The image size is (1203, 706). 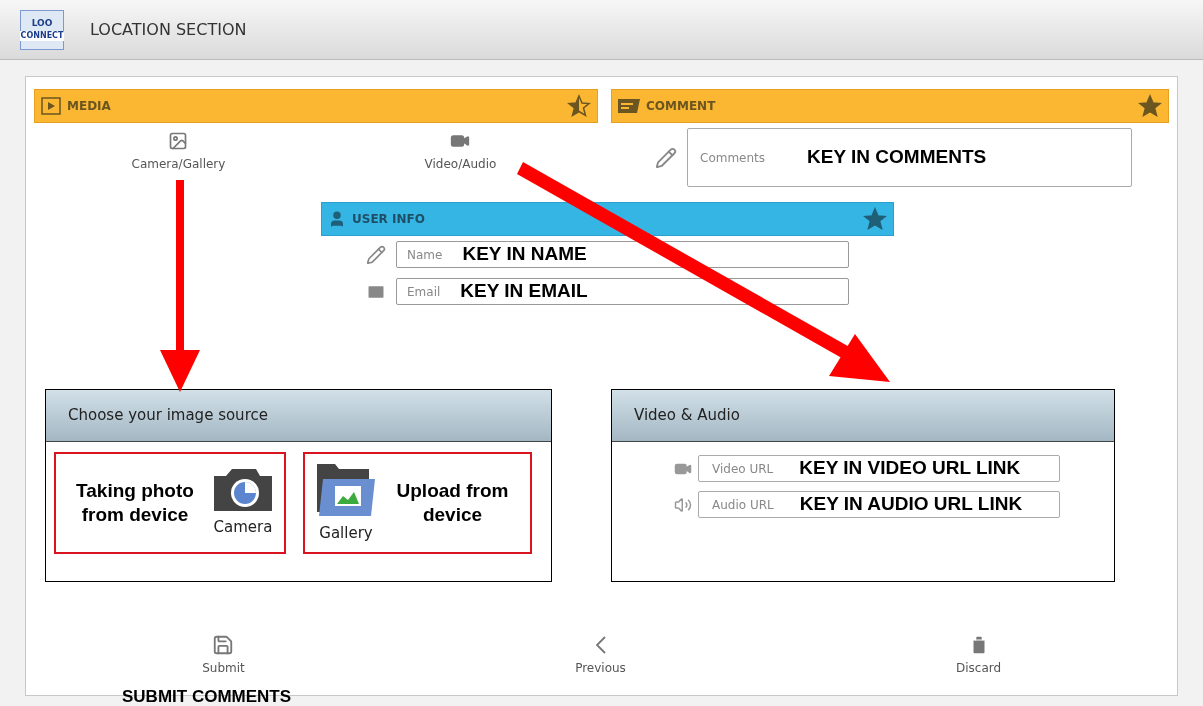 I want to click on logo-text: LOO, so click(x=42, y=23).